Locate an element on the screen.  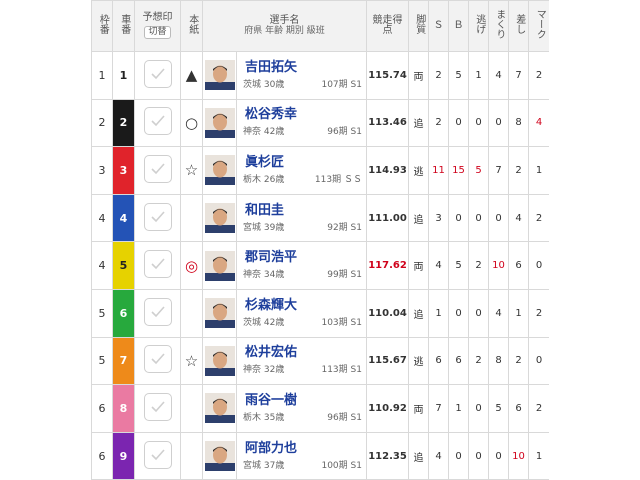
stat-b: 15 is located at coordinates (458, 170).